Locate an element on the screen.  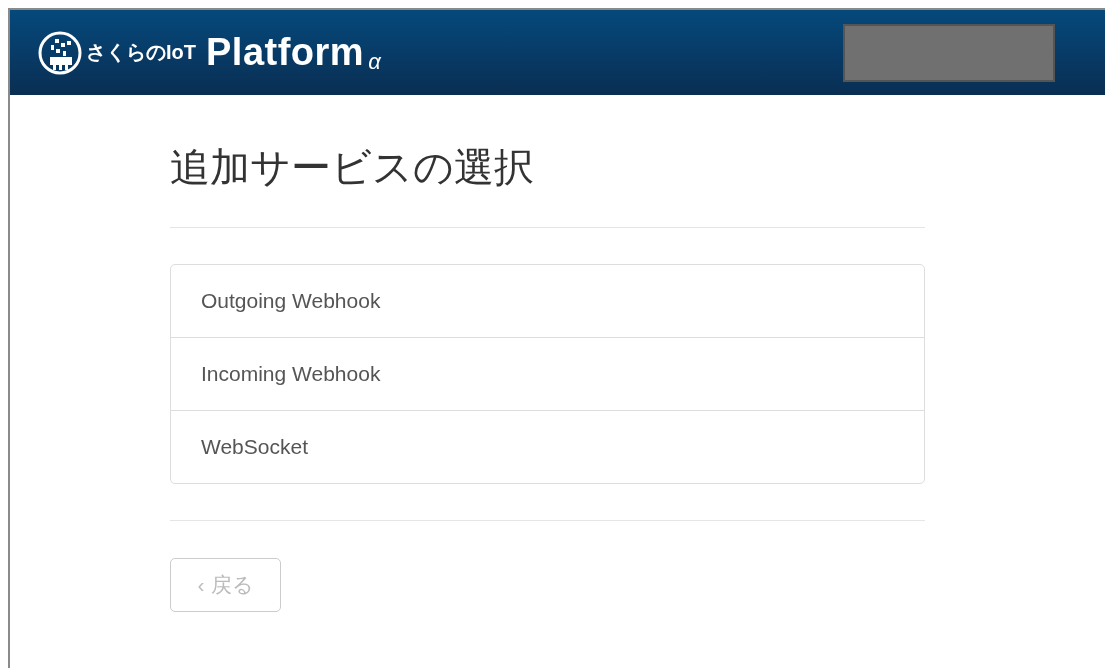
service-item: Incoming Webhook is located at coordinates (547, 373).